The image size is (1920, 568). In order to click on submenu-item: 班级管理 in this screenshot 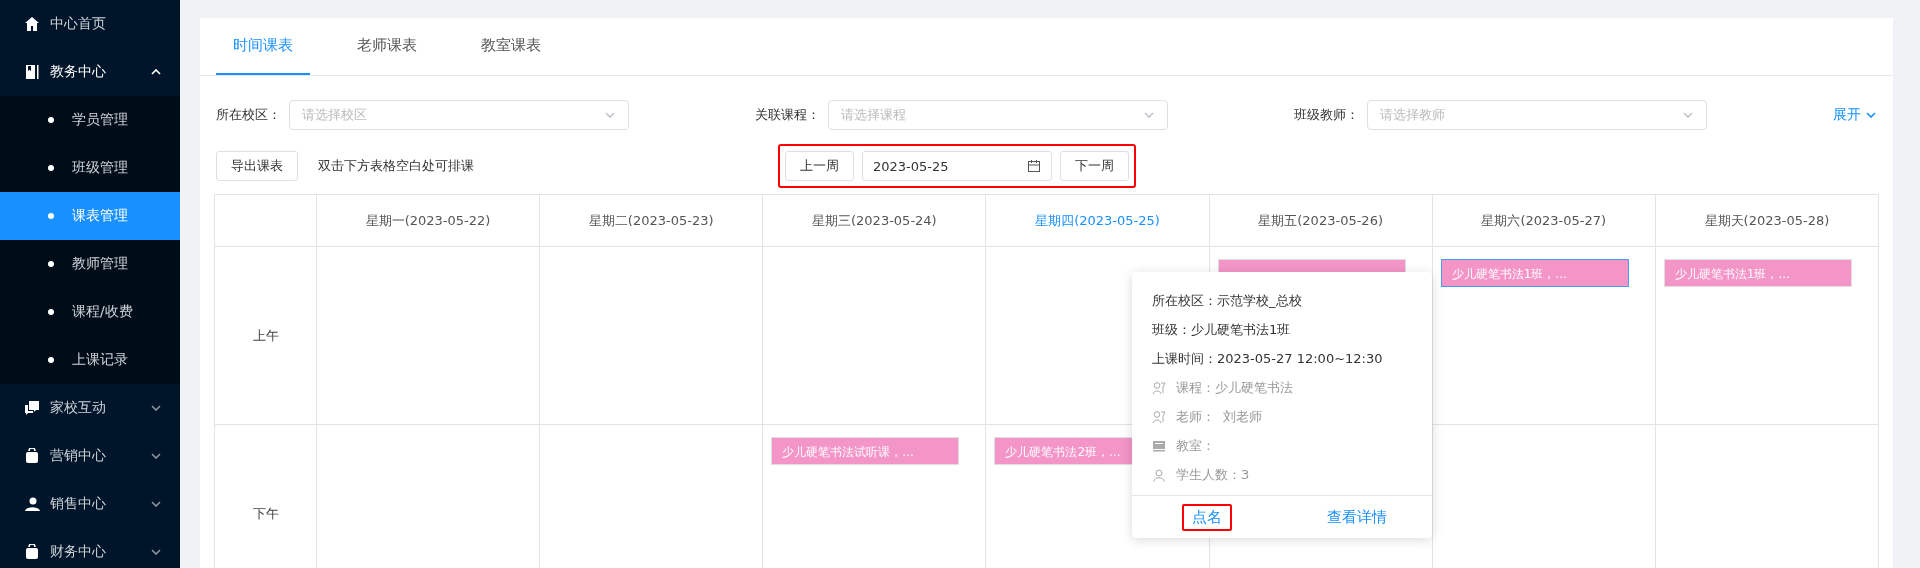, I will do `click(90, 168)`.